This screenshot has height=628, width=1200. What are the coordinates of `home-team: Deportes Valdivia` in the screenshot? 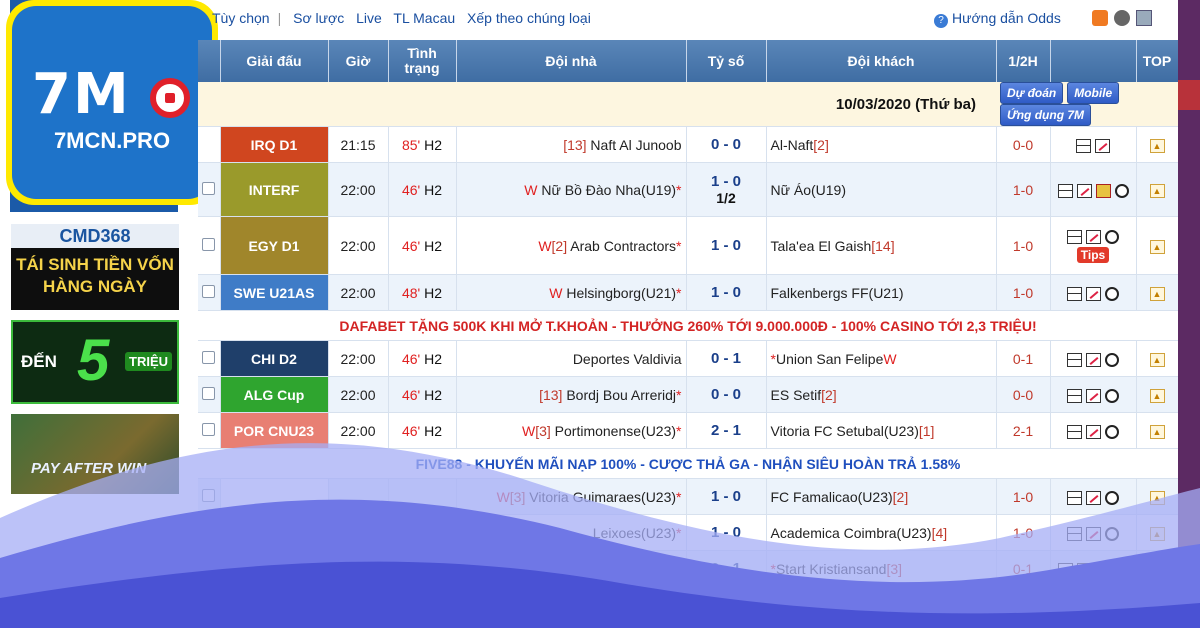 It's located at (571, 358).